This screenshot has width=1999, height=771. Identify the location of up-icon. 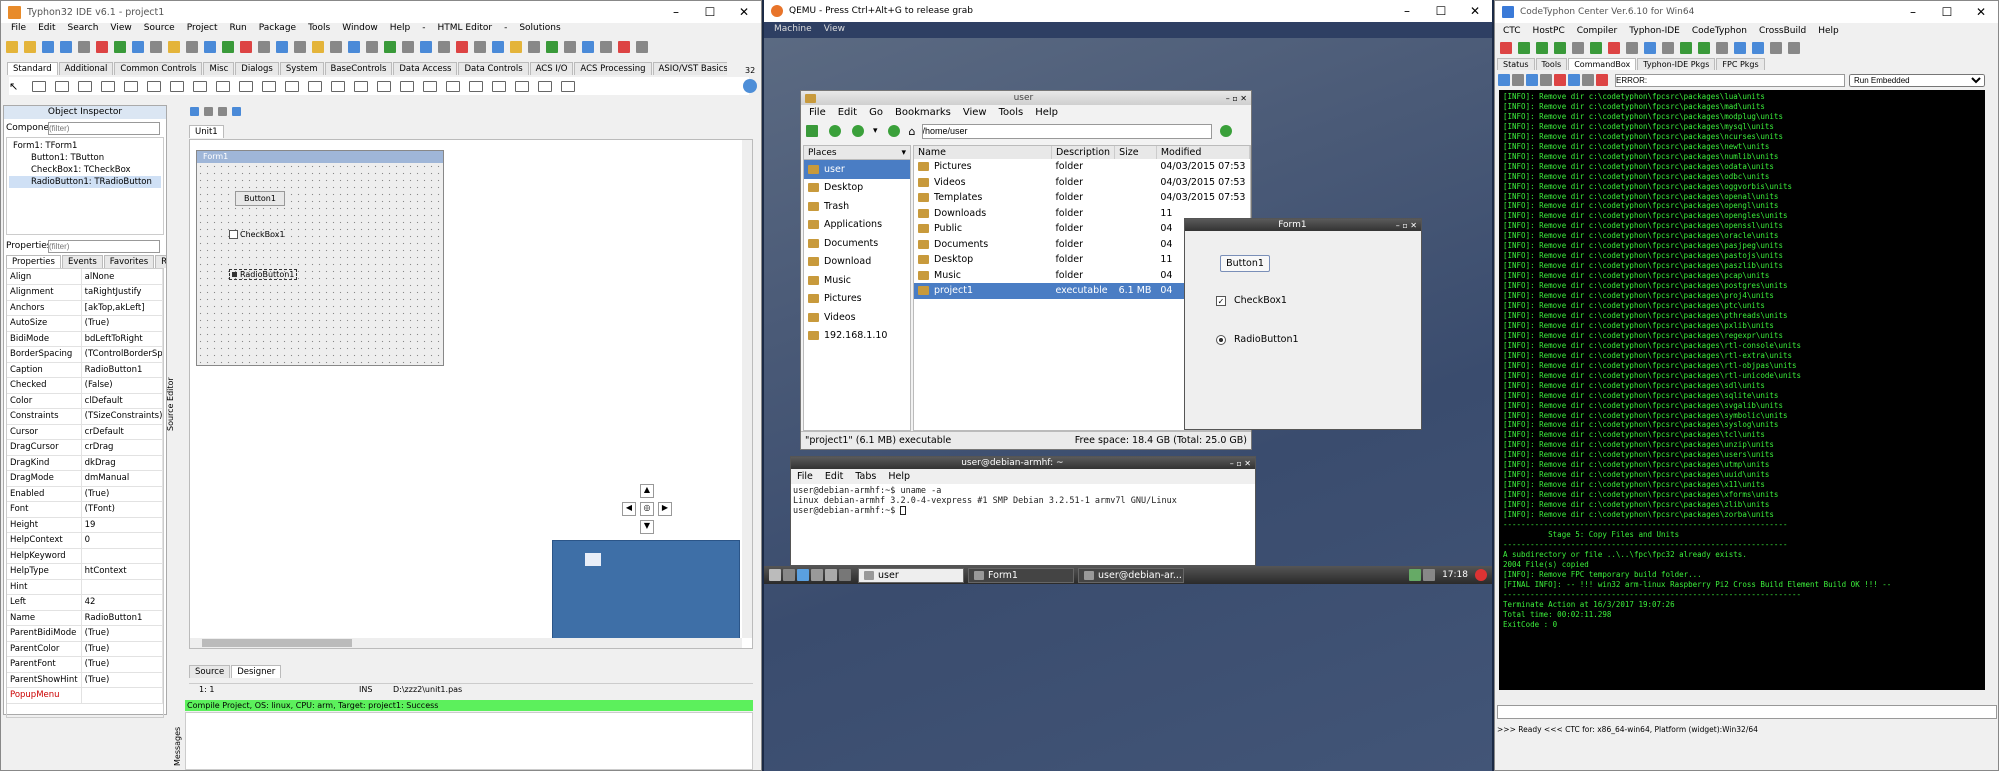
(893, 131).